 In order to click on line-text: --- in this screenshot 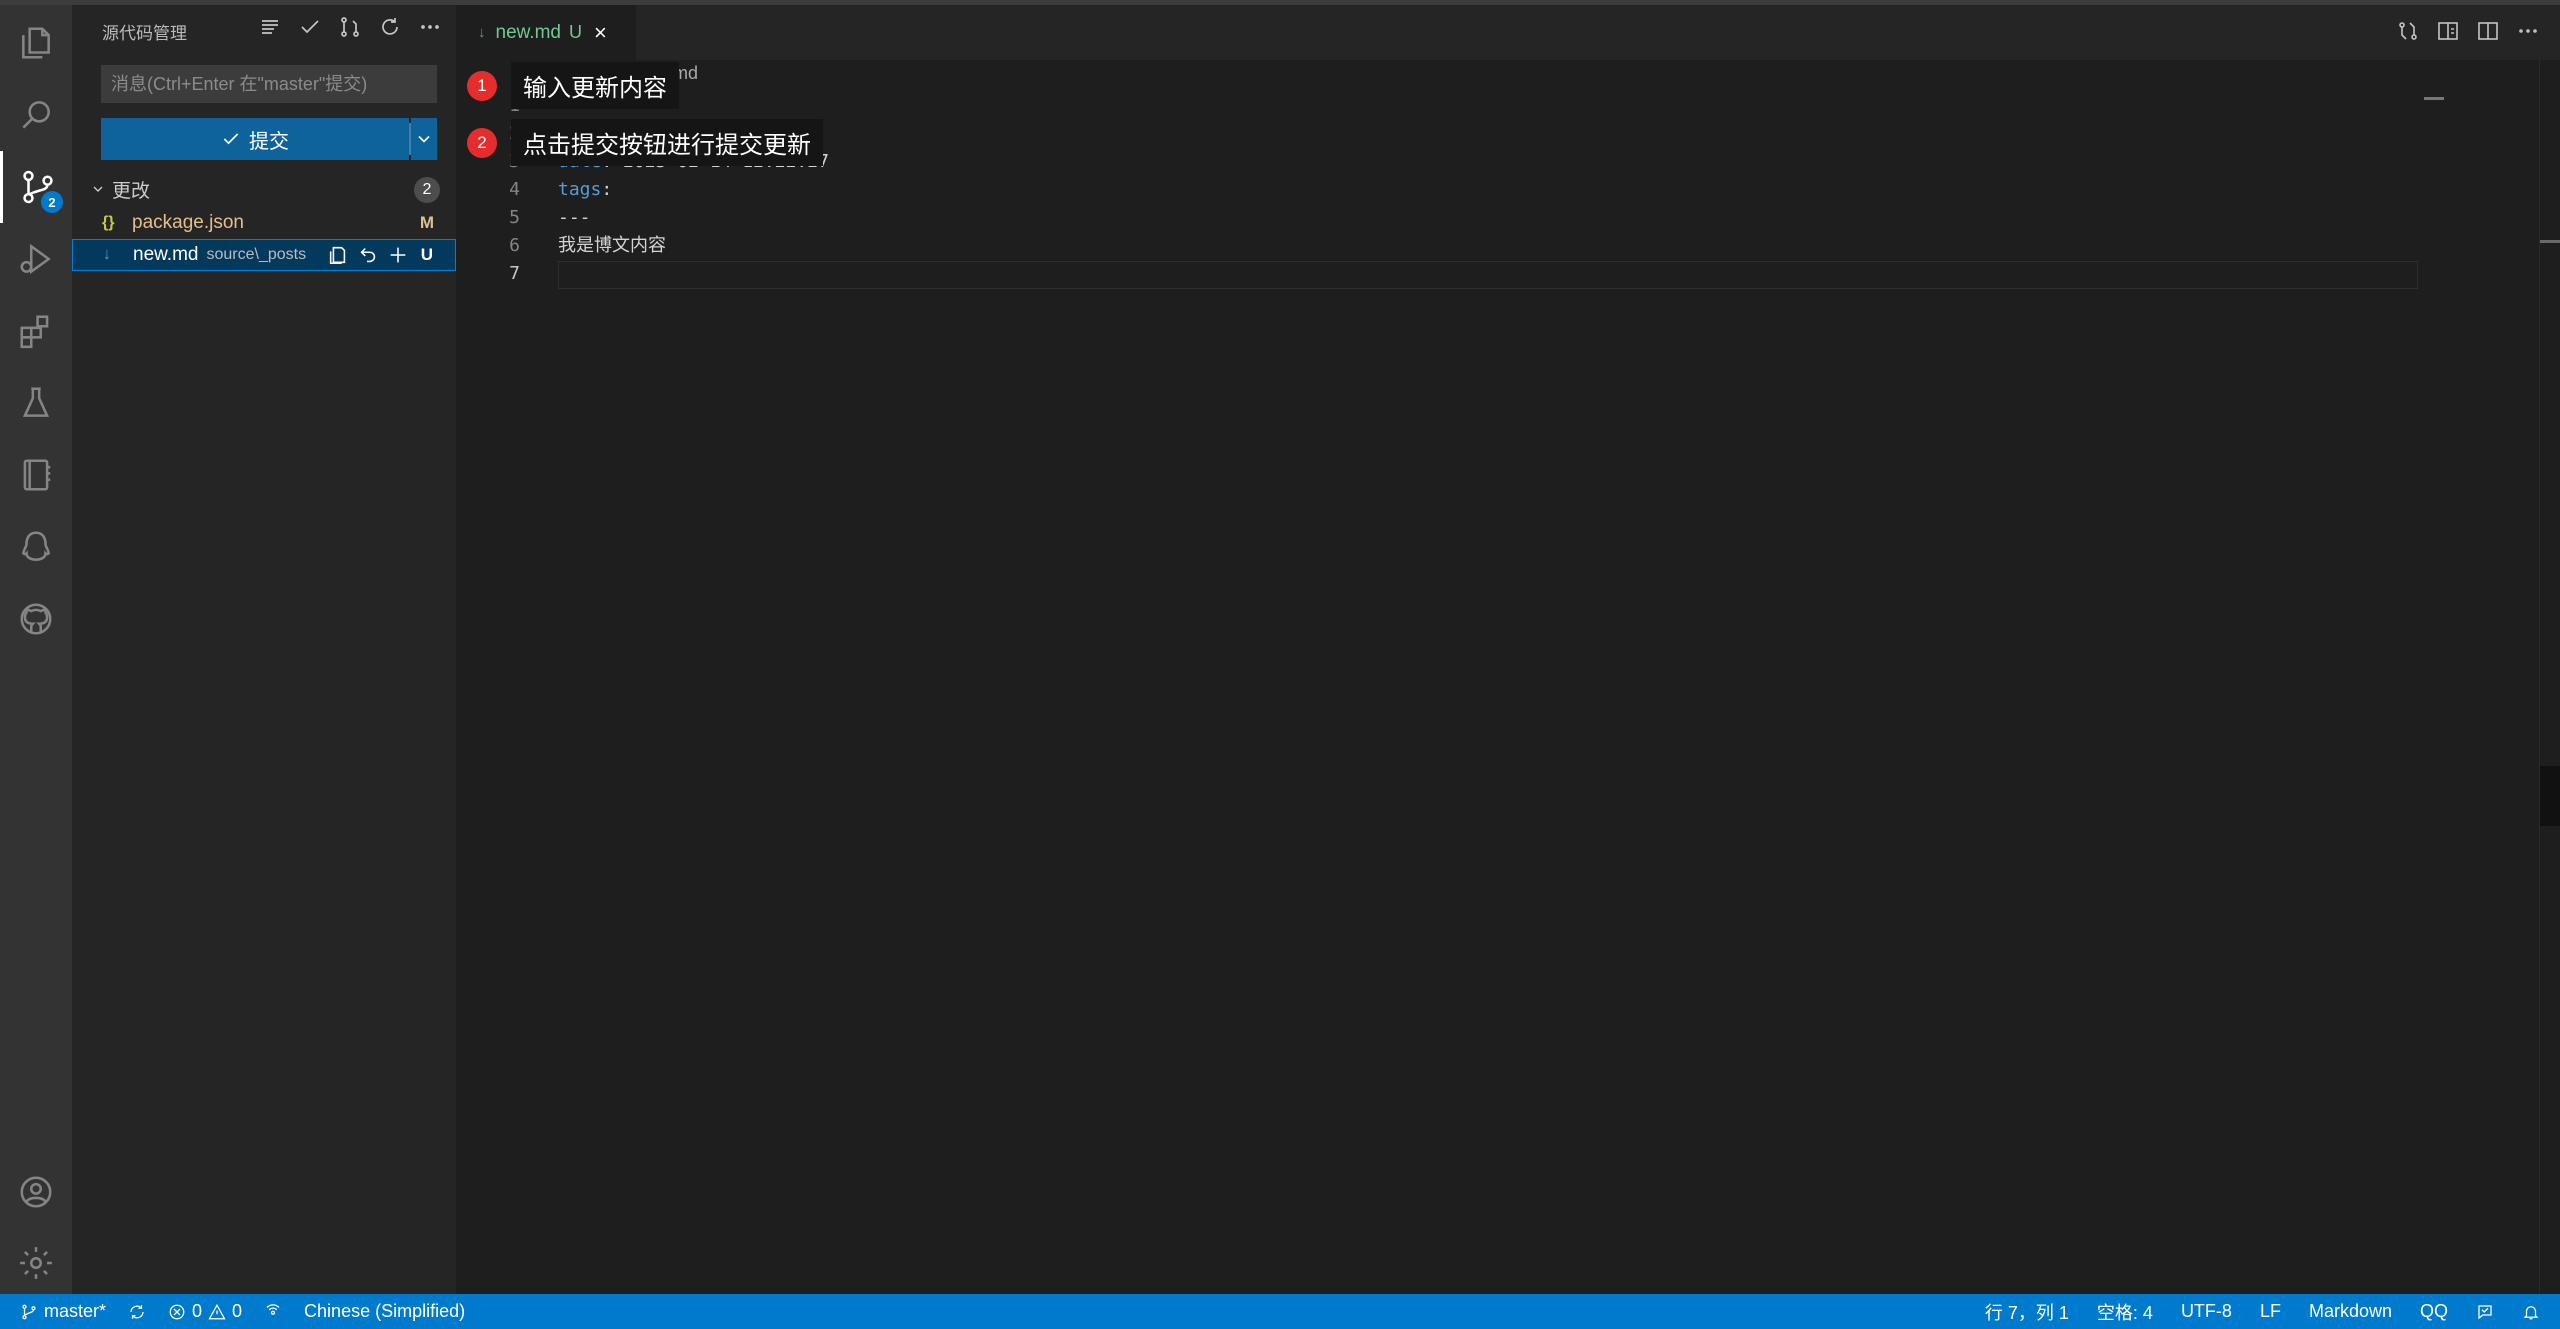, I will do `click(574, 217)`.